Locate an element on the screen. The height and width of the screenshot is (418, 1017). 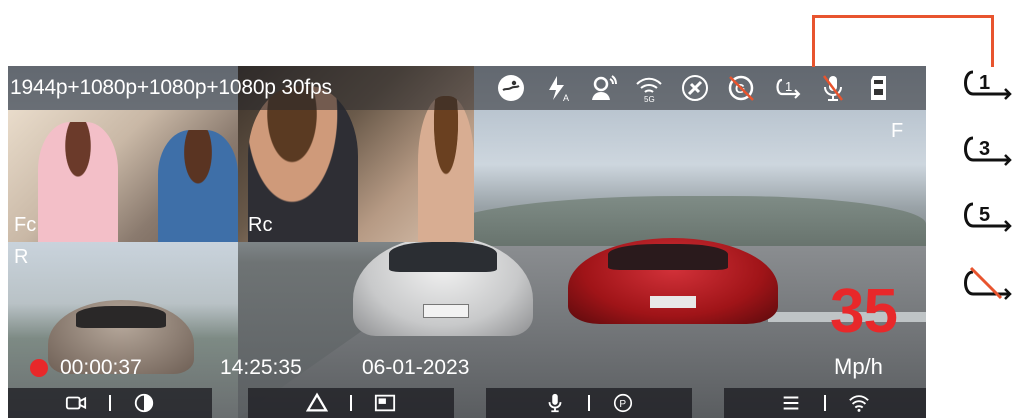
callout-line is located at coordinates (903, 41).